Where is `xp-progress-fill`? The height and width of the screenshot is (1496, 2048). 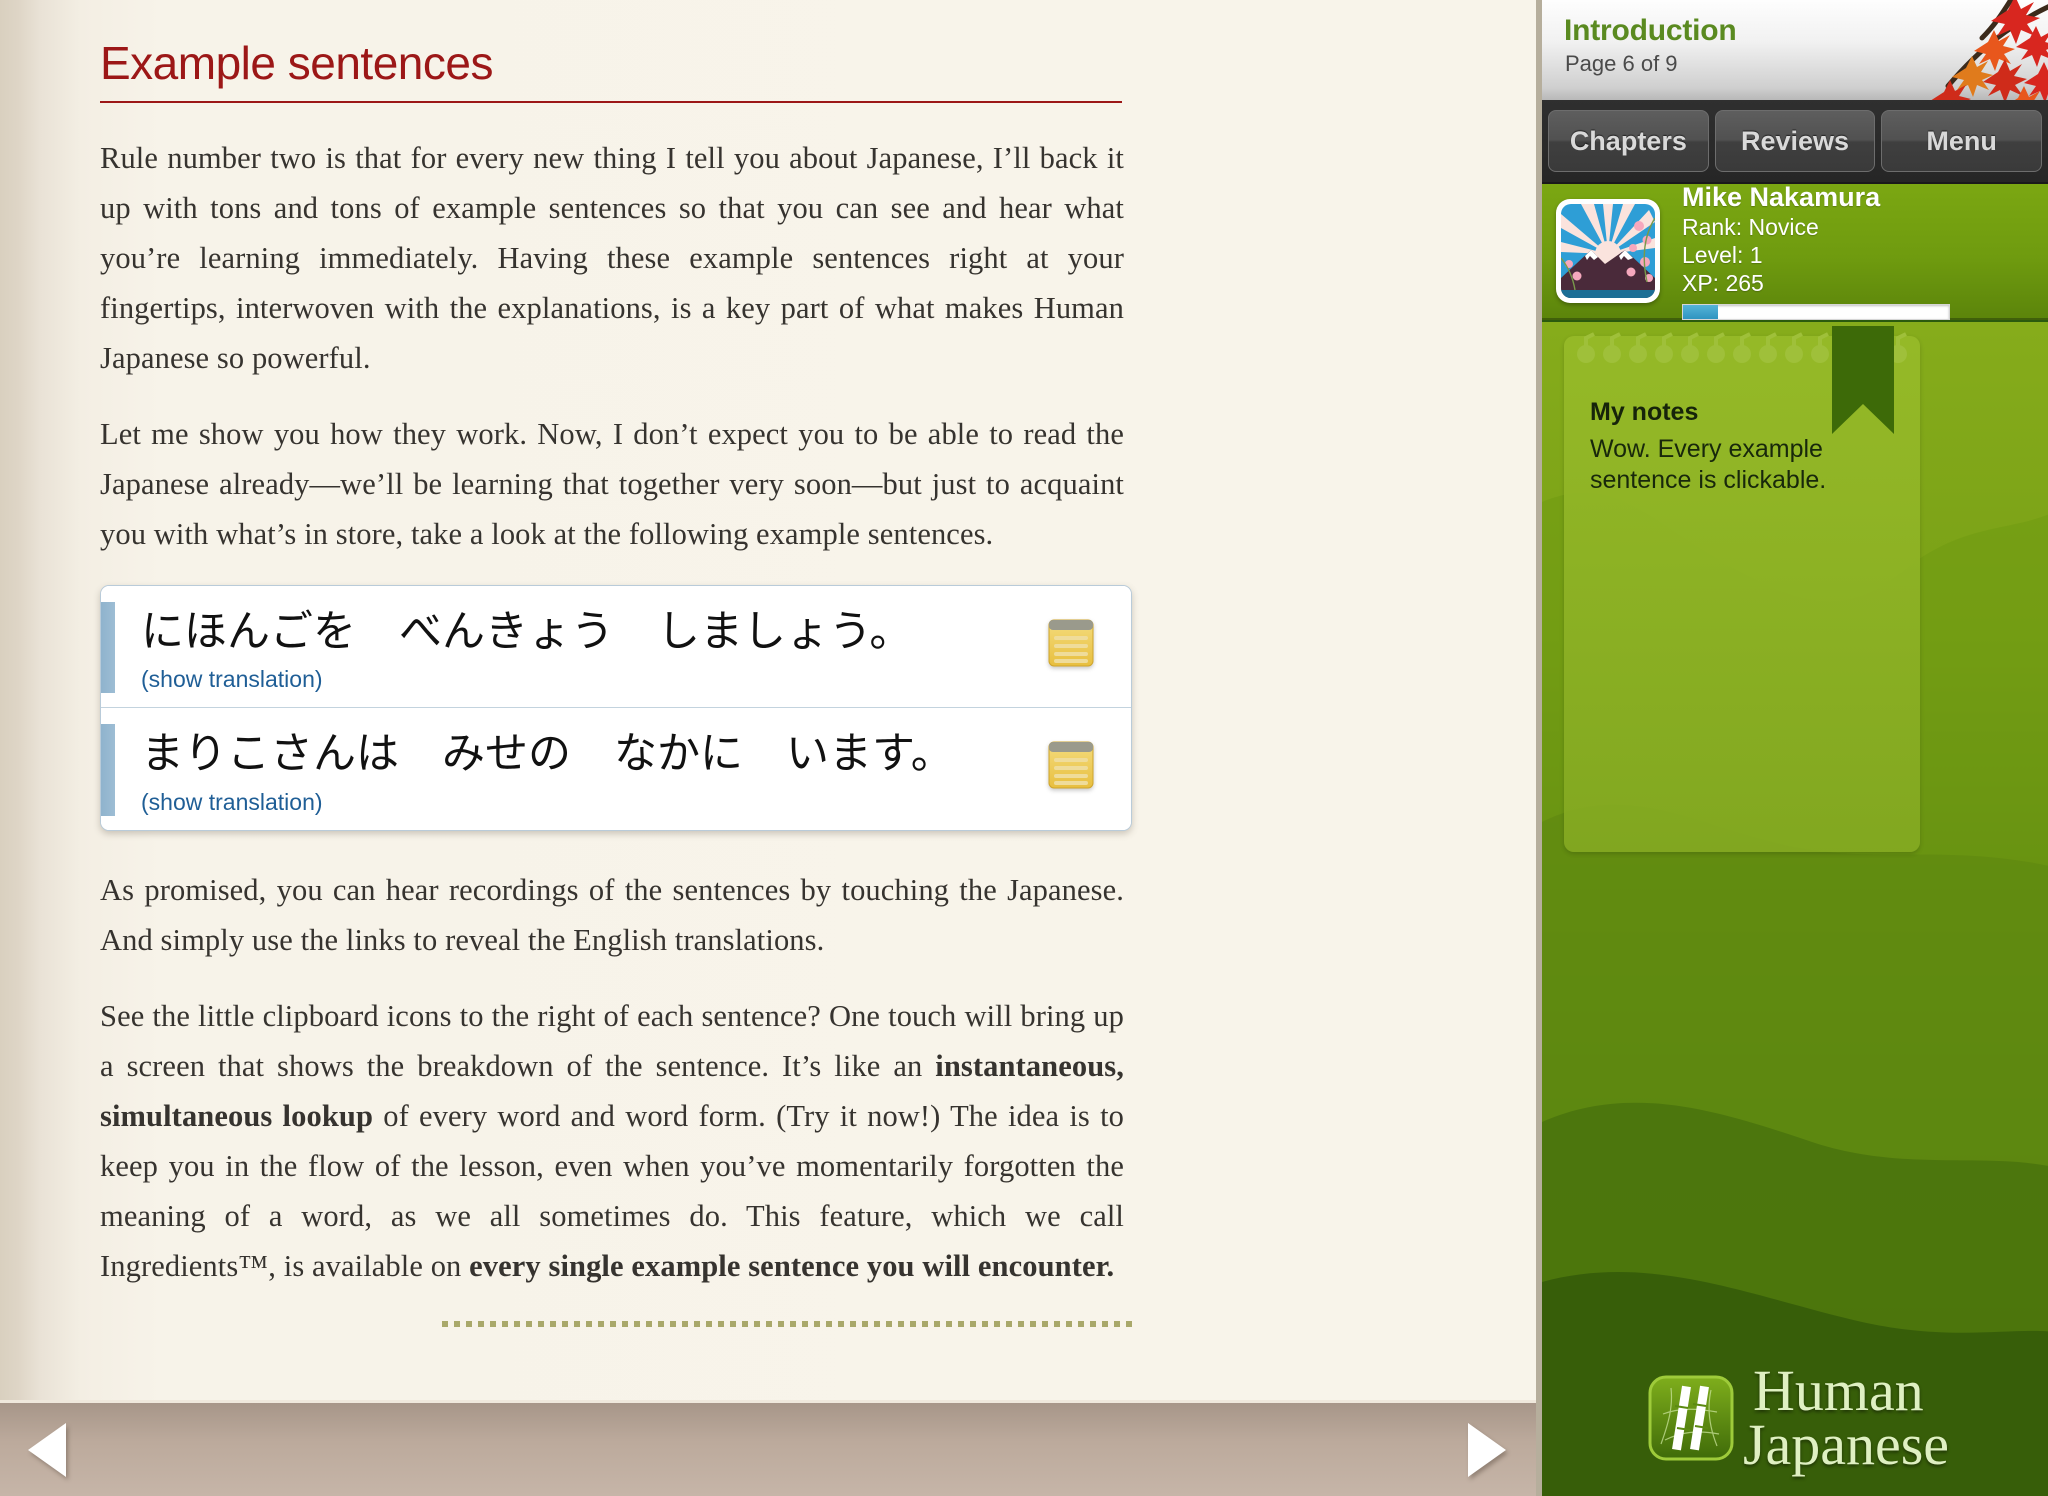
xp-progress-fill is located at coordinates (1700, 312).